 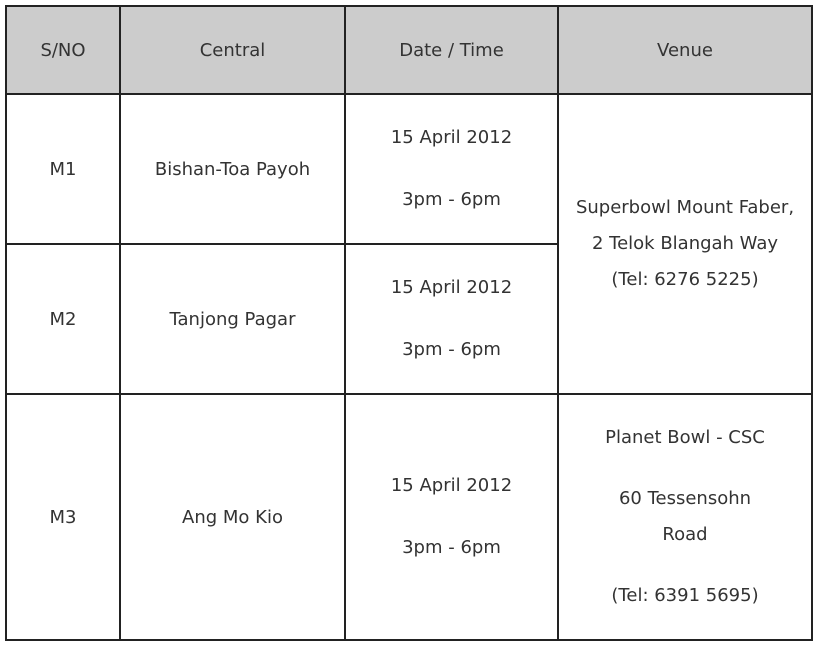 I want to click on cell-sno: M2, so click(x=63, y=319).